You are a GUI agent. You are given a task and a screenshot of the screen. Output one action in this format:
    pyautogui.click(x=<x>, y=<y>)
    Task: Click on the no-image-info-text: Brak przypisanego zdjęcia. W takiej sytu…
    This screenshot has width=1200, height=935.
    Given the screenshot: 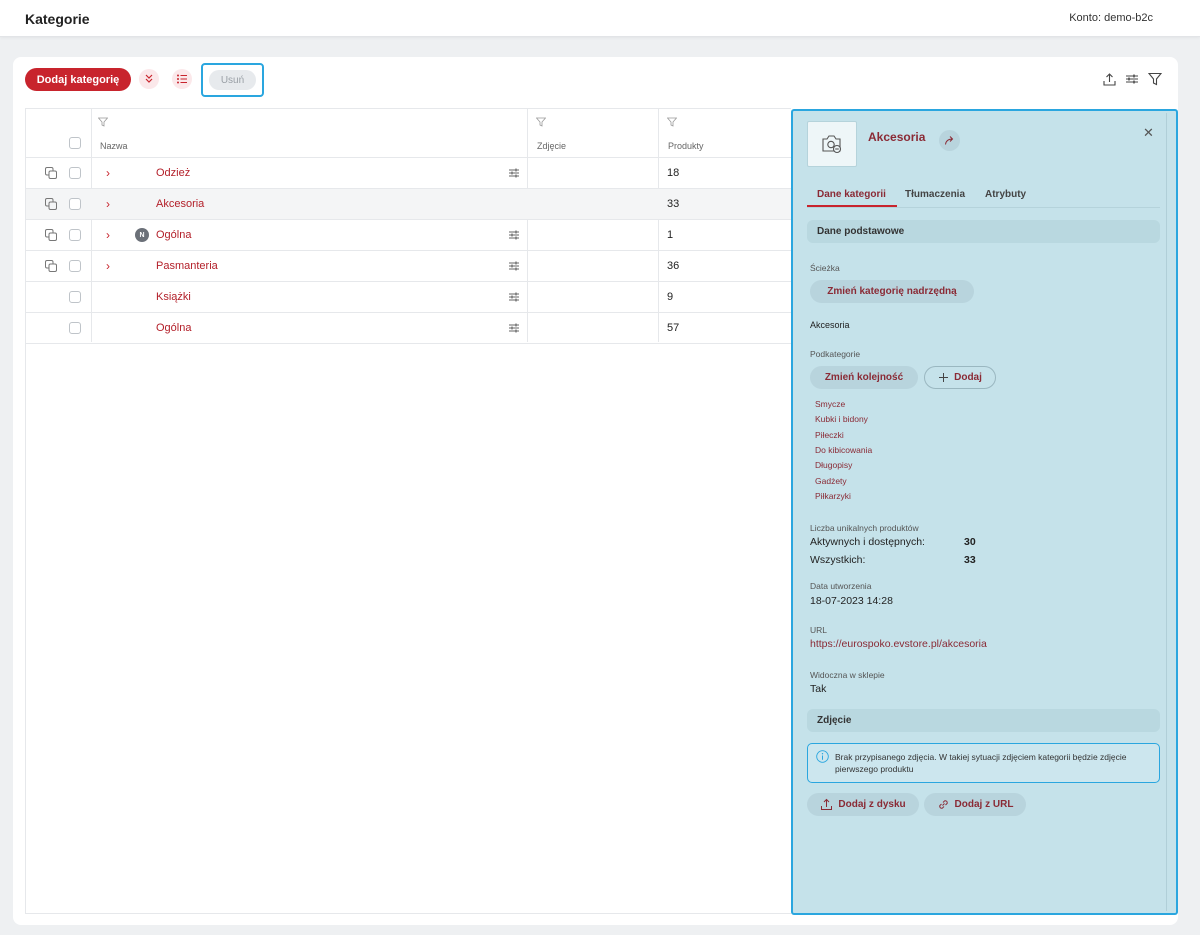 What is the action you would take?
    pyautogui.click(x=981, y=763)
    